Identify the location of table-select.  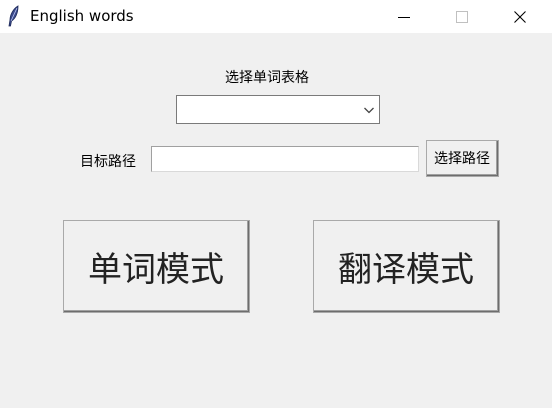
(278, 109).